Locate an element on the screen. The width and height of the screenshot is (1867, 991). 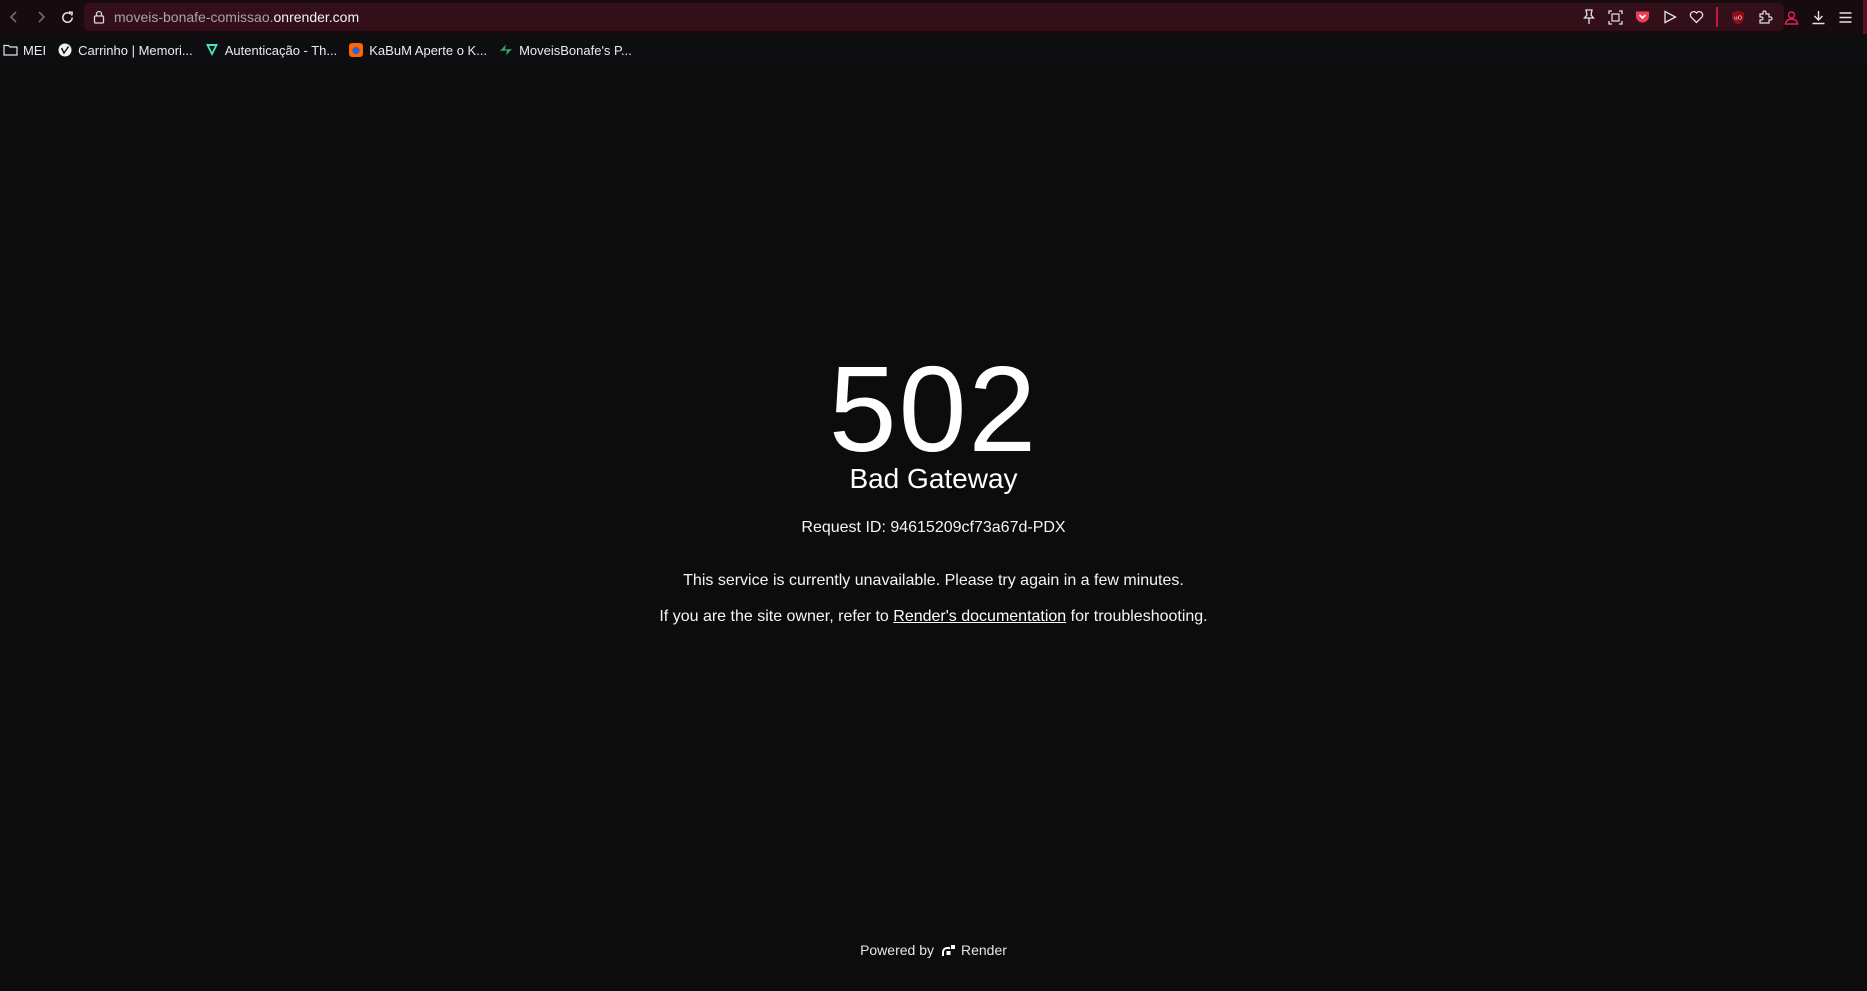
profile-icon is located at coordinates (1791, 17).